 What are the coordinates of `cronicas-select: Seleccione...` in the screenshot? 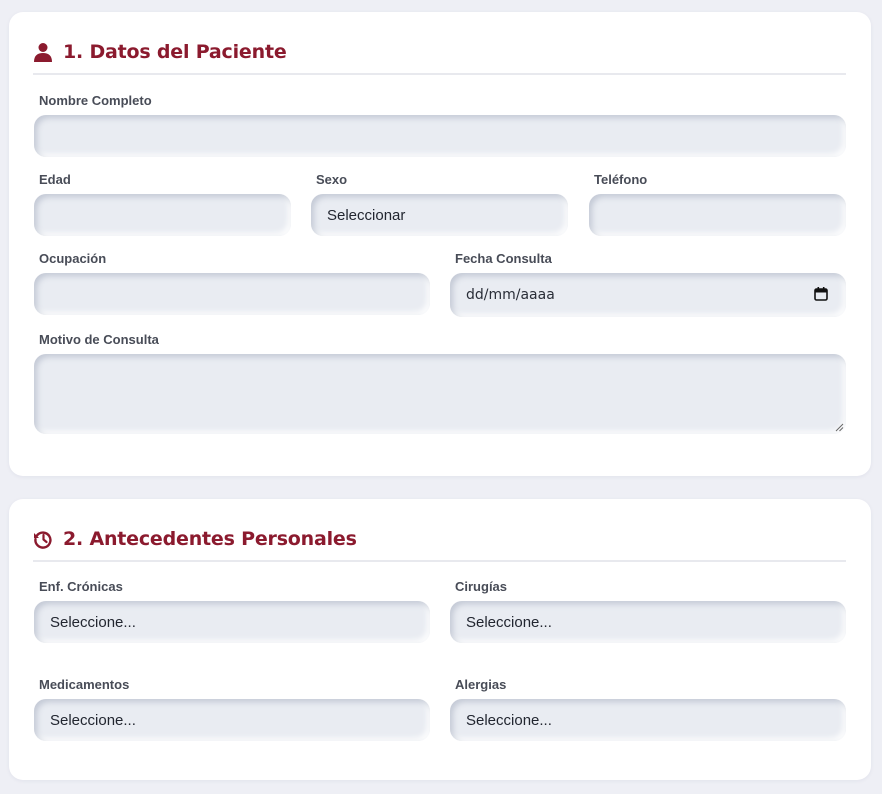 It's located at (232, 622).